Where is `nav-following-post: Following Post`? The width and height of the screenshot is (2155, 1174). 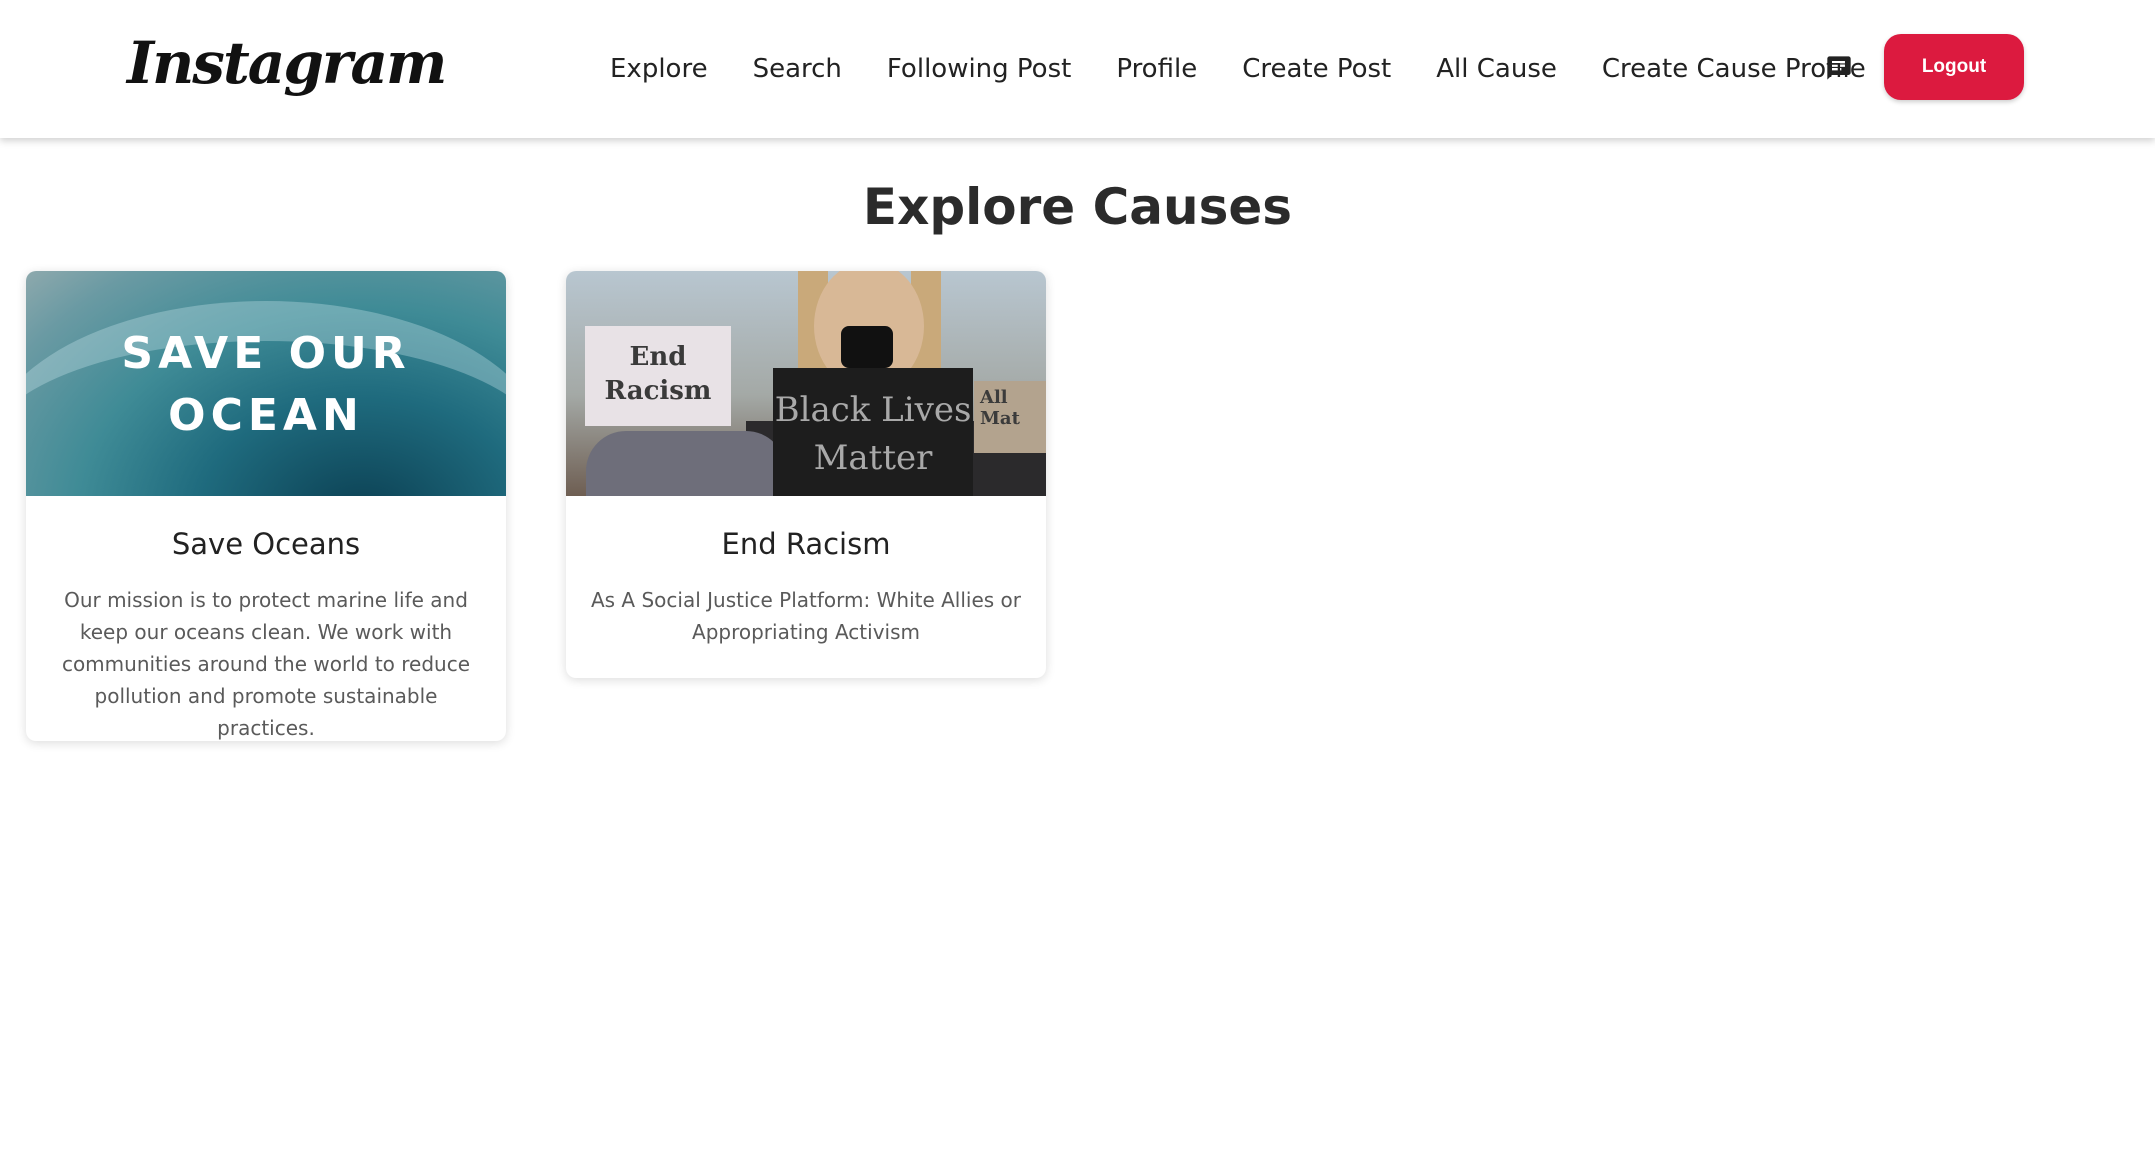 nav-following-post: Following Post is located at coordinates (979, 69).